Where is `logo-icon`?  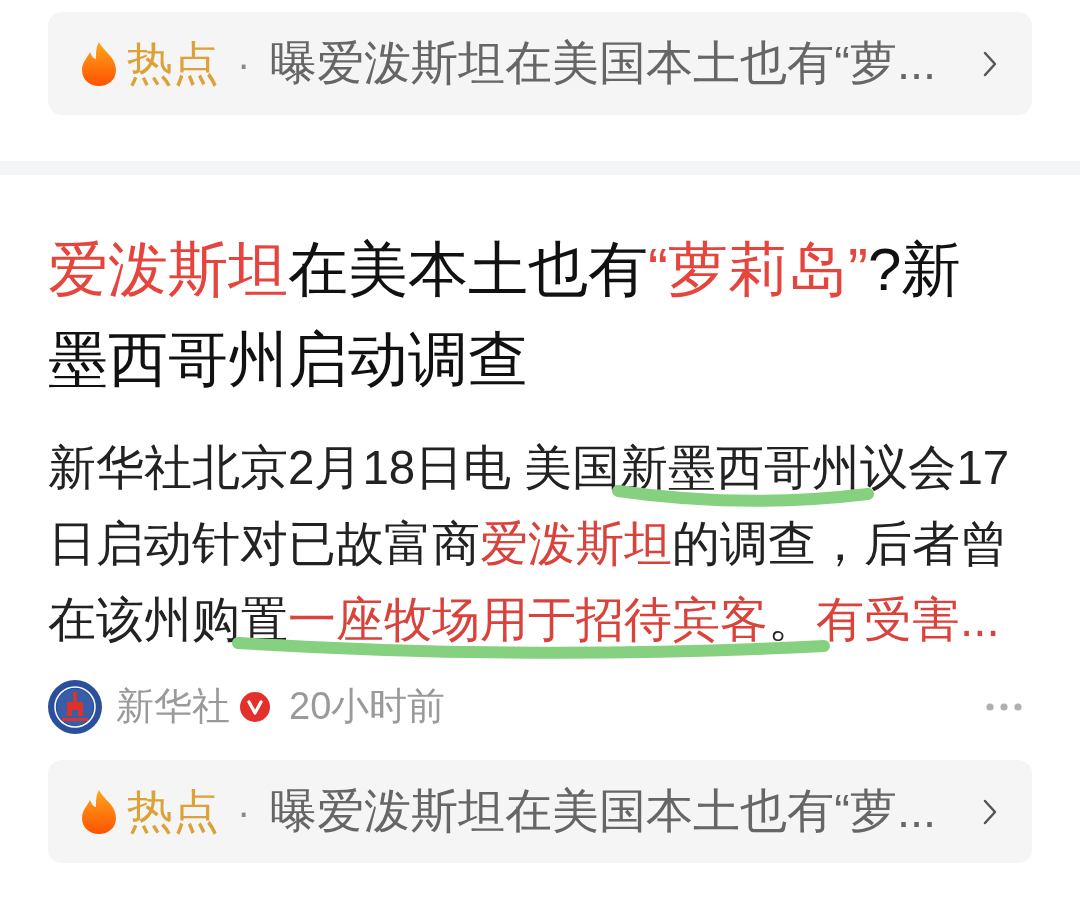 logo-icon is located at coordinates (75, 707).